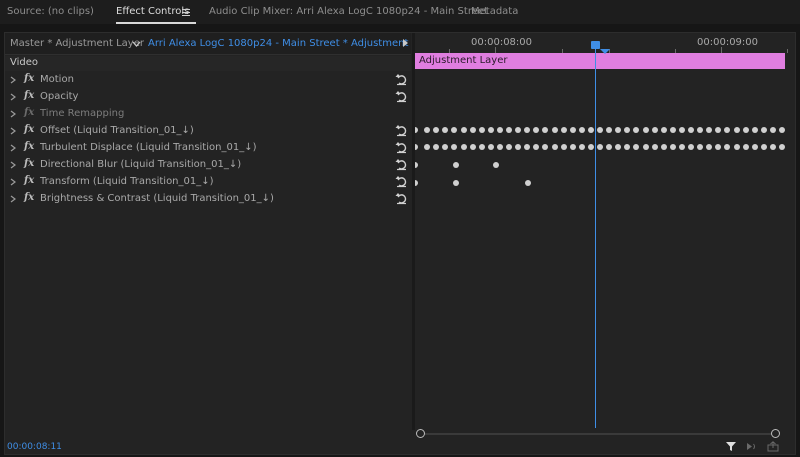 The image size is (800, 457). I want to click on pane-divider, so click(413, 231).